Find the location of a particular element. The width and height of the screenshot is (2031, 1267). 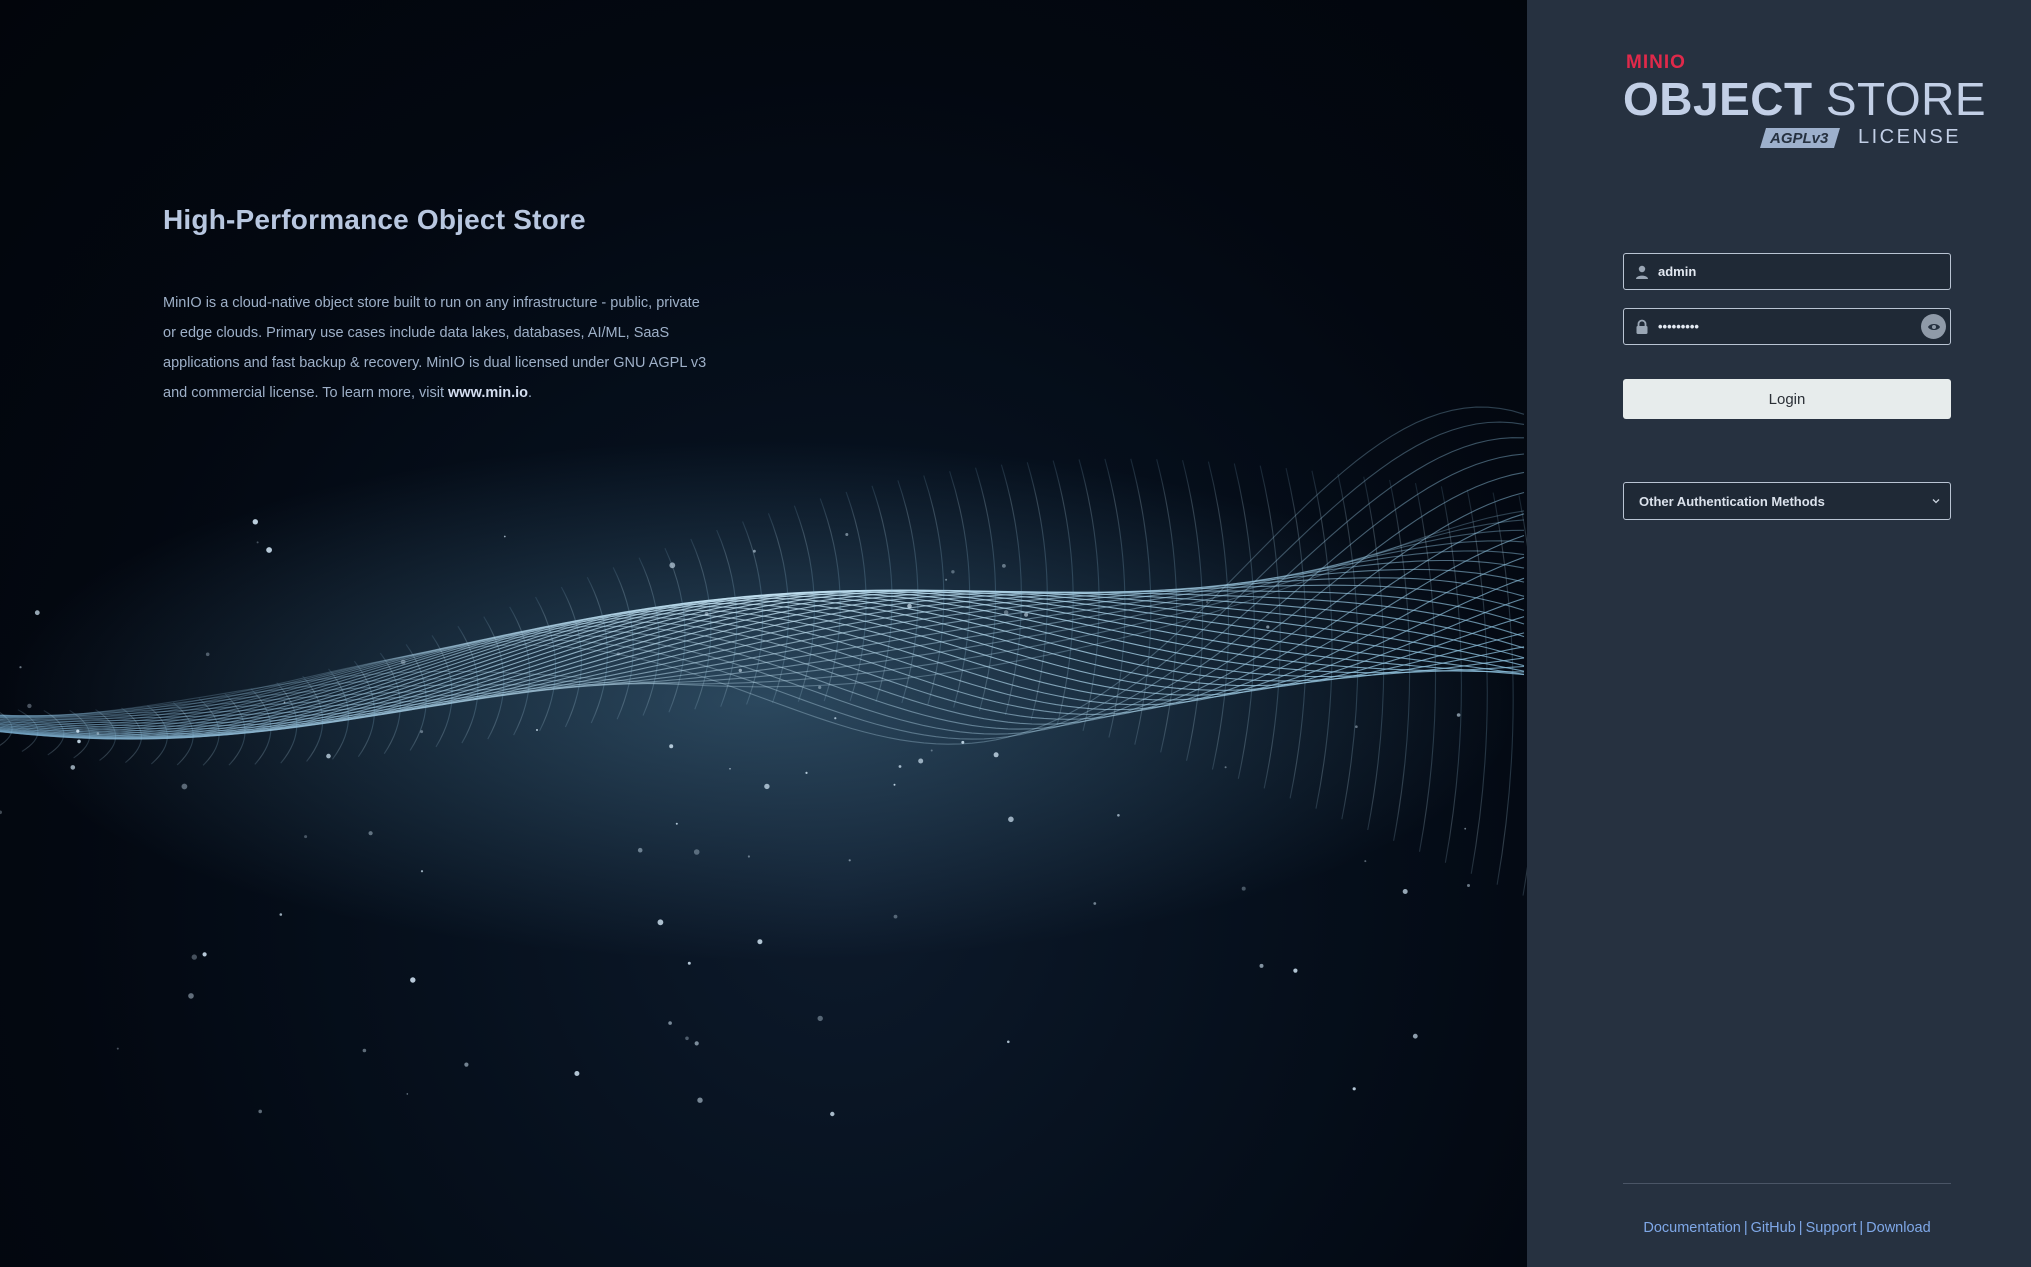

user-icon is located at coordinates (1642, 272).